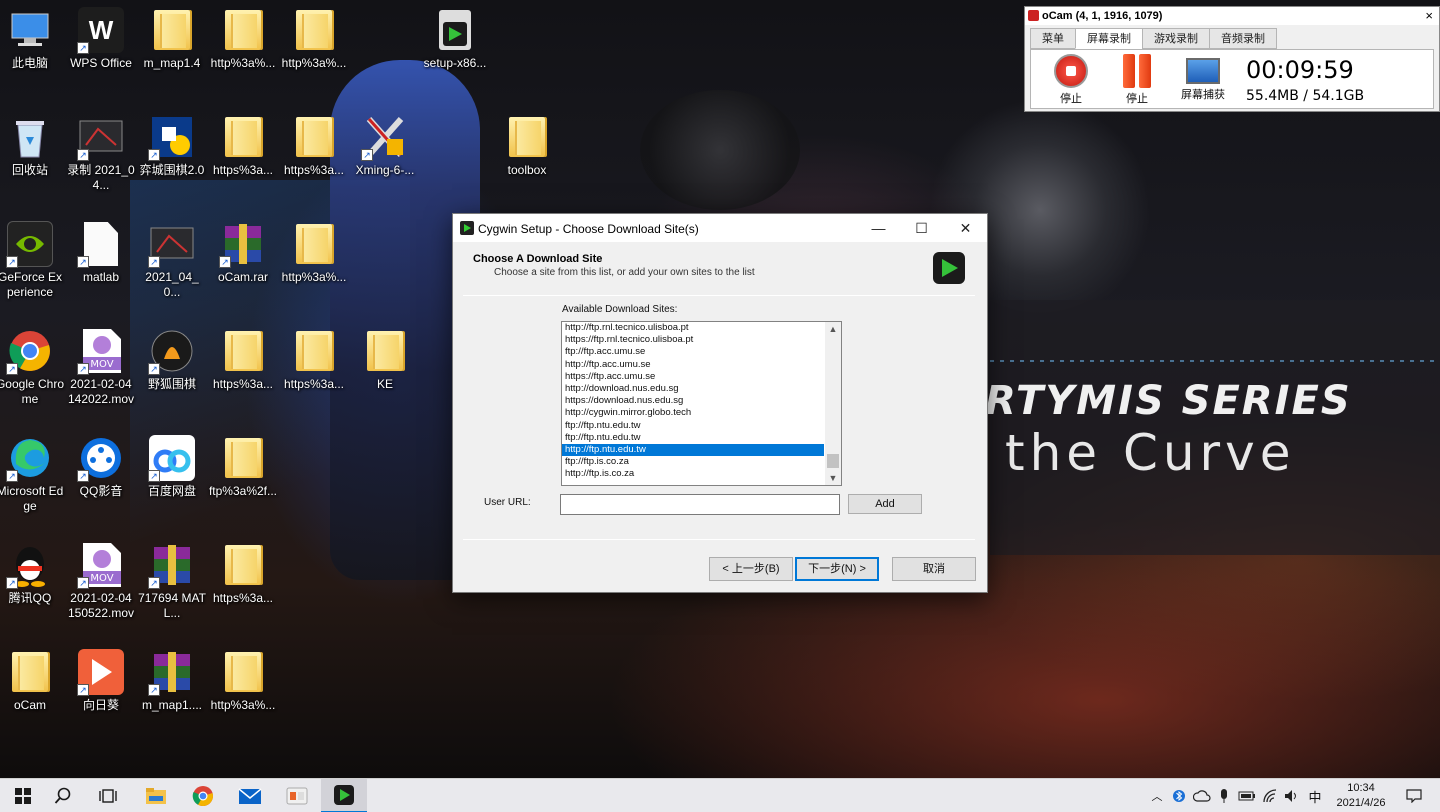 Image resolution: width=1440 pixels, height=812 pixels. What do you see at coordinates (385, 351) in the screenshot?
I see `folder-icon` at bounding box center [385, 351].